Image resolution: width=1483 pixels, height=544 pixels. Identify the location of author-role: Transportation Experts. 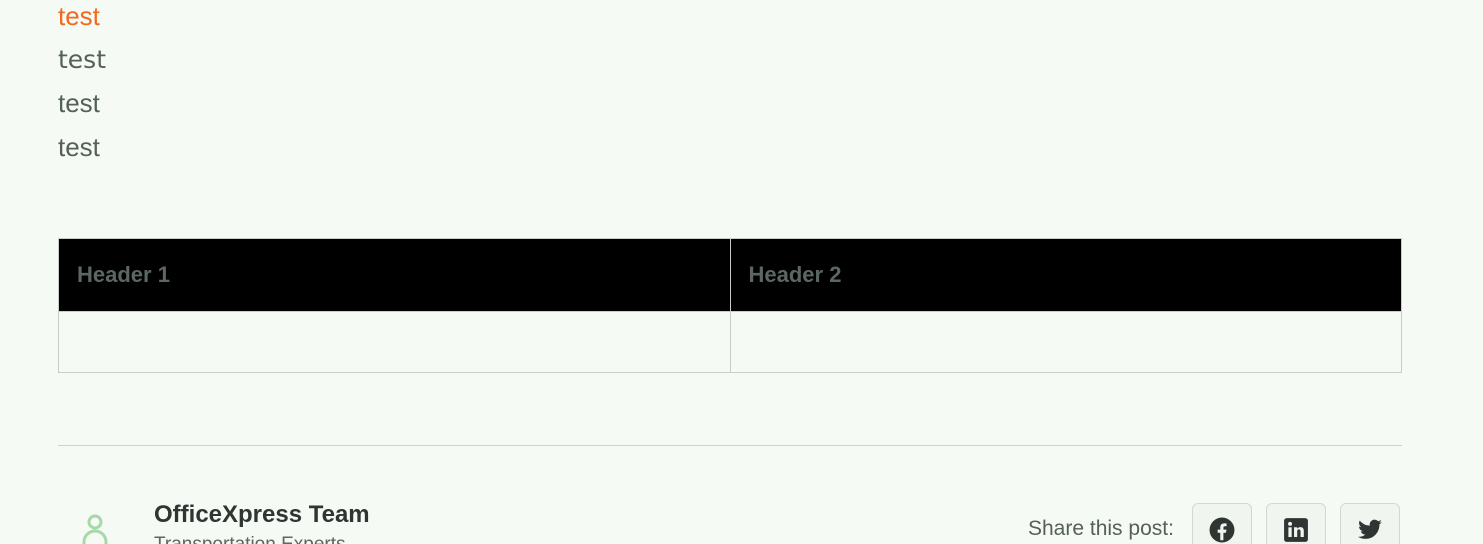
(250, 539).